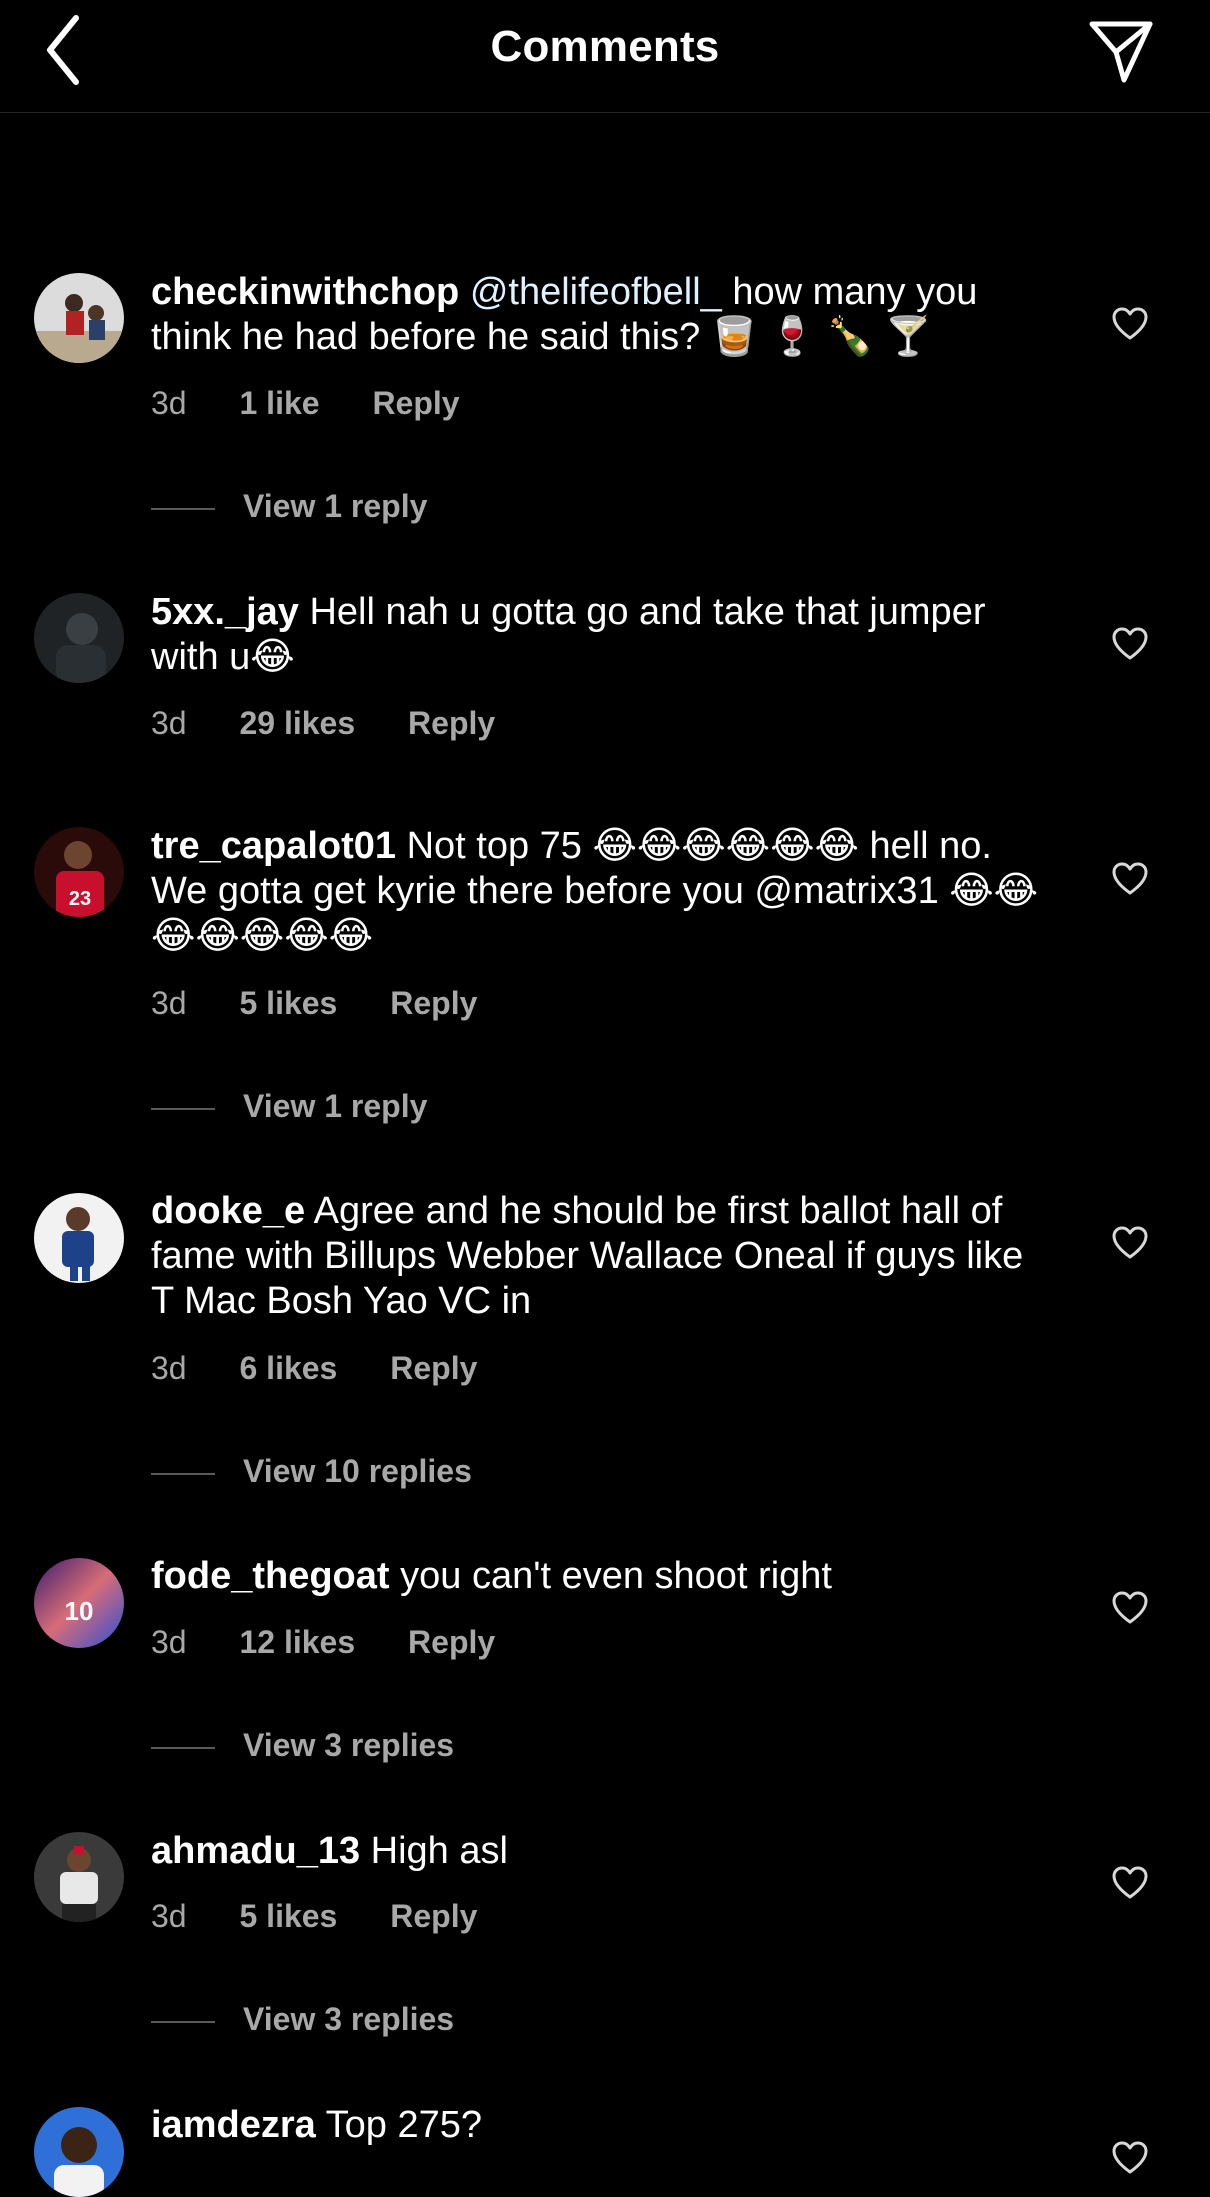 Image resolution: width=1210 pixels, height=2197 pixels. What do you see at coordinates (601, 1851) in the screenshot?
I see `comment-text: ahmadu_13 High asl` at bounding box center [601, 1851].